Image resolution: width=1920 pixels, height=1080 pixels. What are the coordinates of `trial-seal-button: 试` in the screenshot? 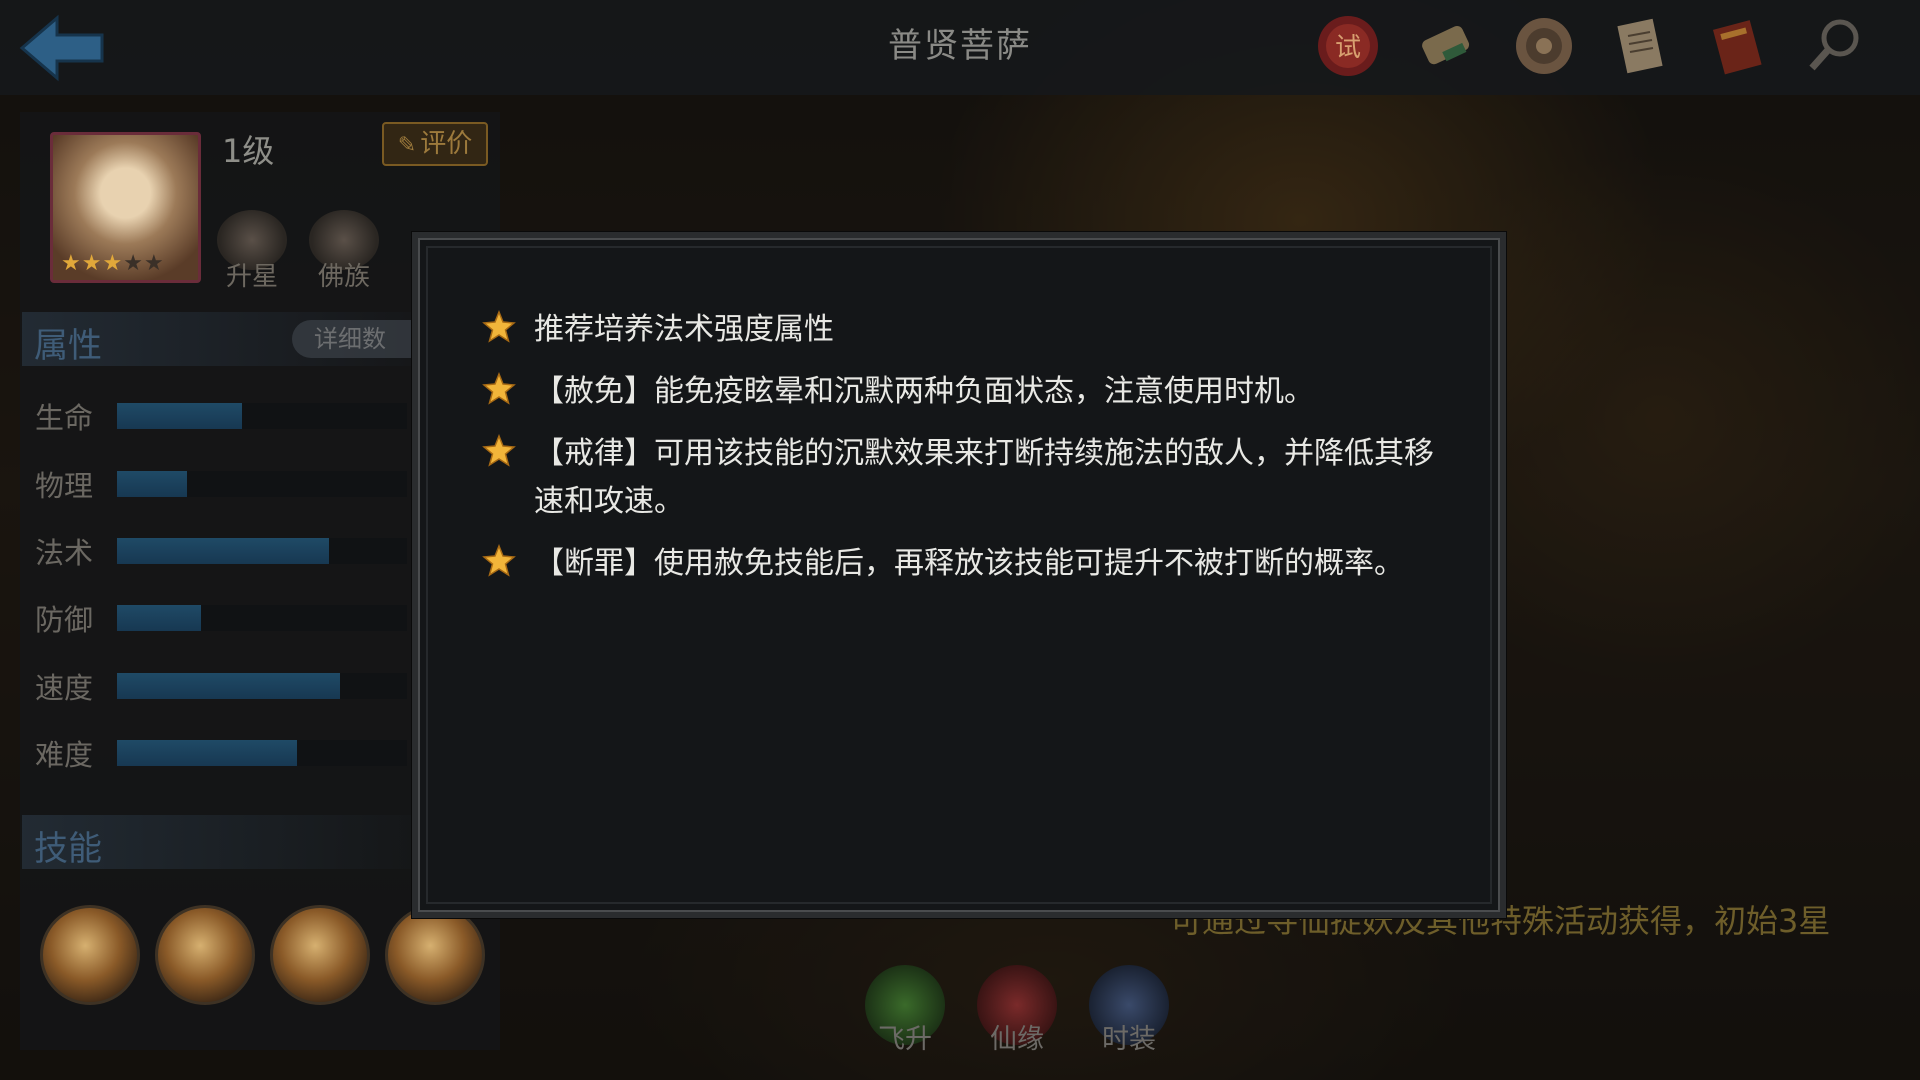 It's located at (1348, 46).